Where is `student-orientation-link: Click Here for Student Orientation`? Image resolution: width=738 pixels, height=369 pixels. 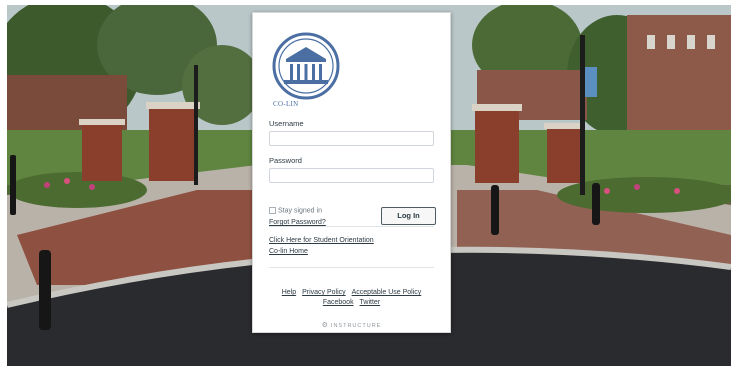
student-orientation-link: Click Here for Student Orientation is located at coordinates (321, 240).